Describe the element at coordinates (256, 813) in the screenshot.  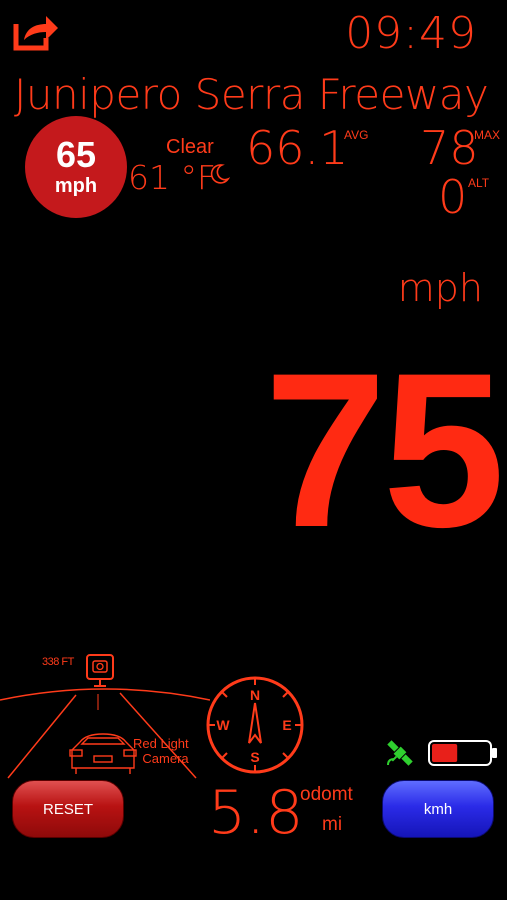
I see `odometer-value: 5.8` at that location.